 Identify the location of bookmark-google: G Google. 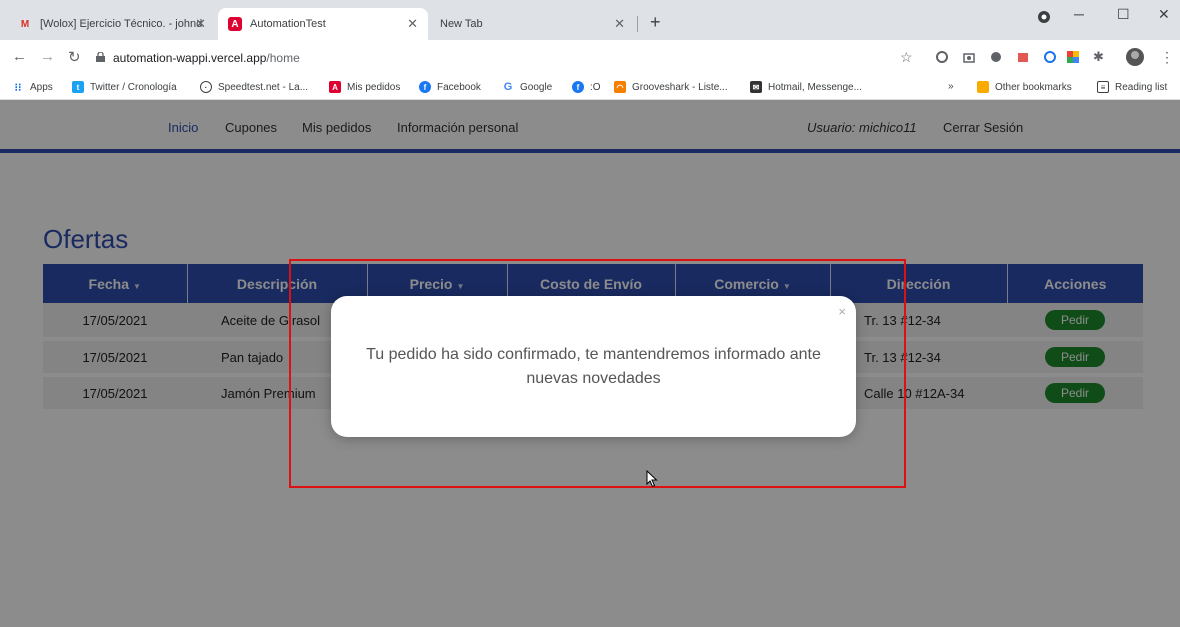
(527, 87).